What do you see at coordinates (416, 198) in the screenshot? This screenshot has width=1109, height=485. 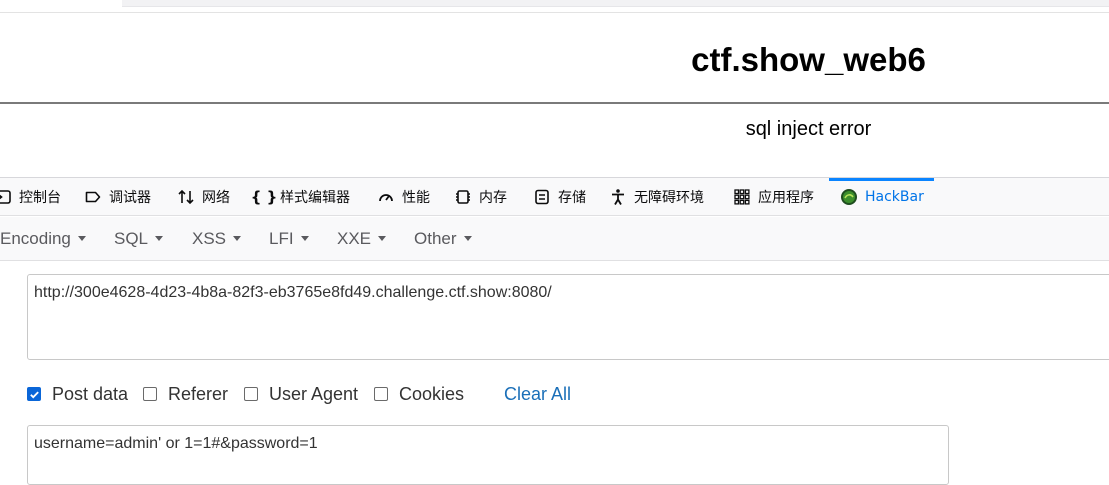 I see `tab-label: 性能` at bounding box center [416, 198].